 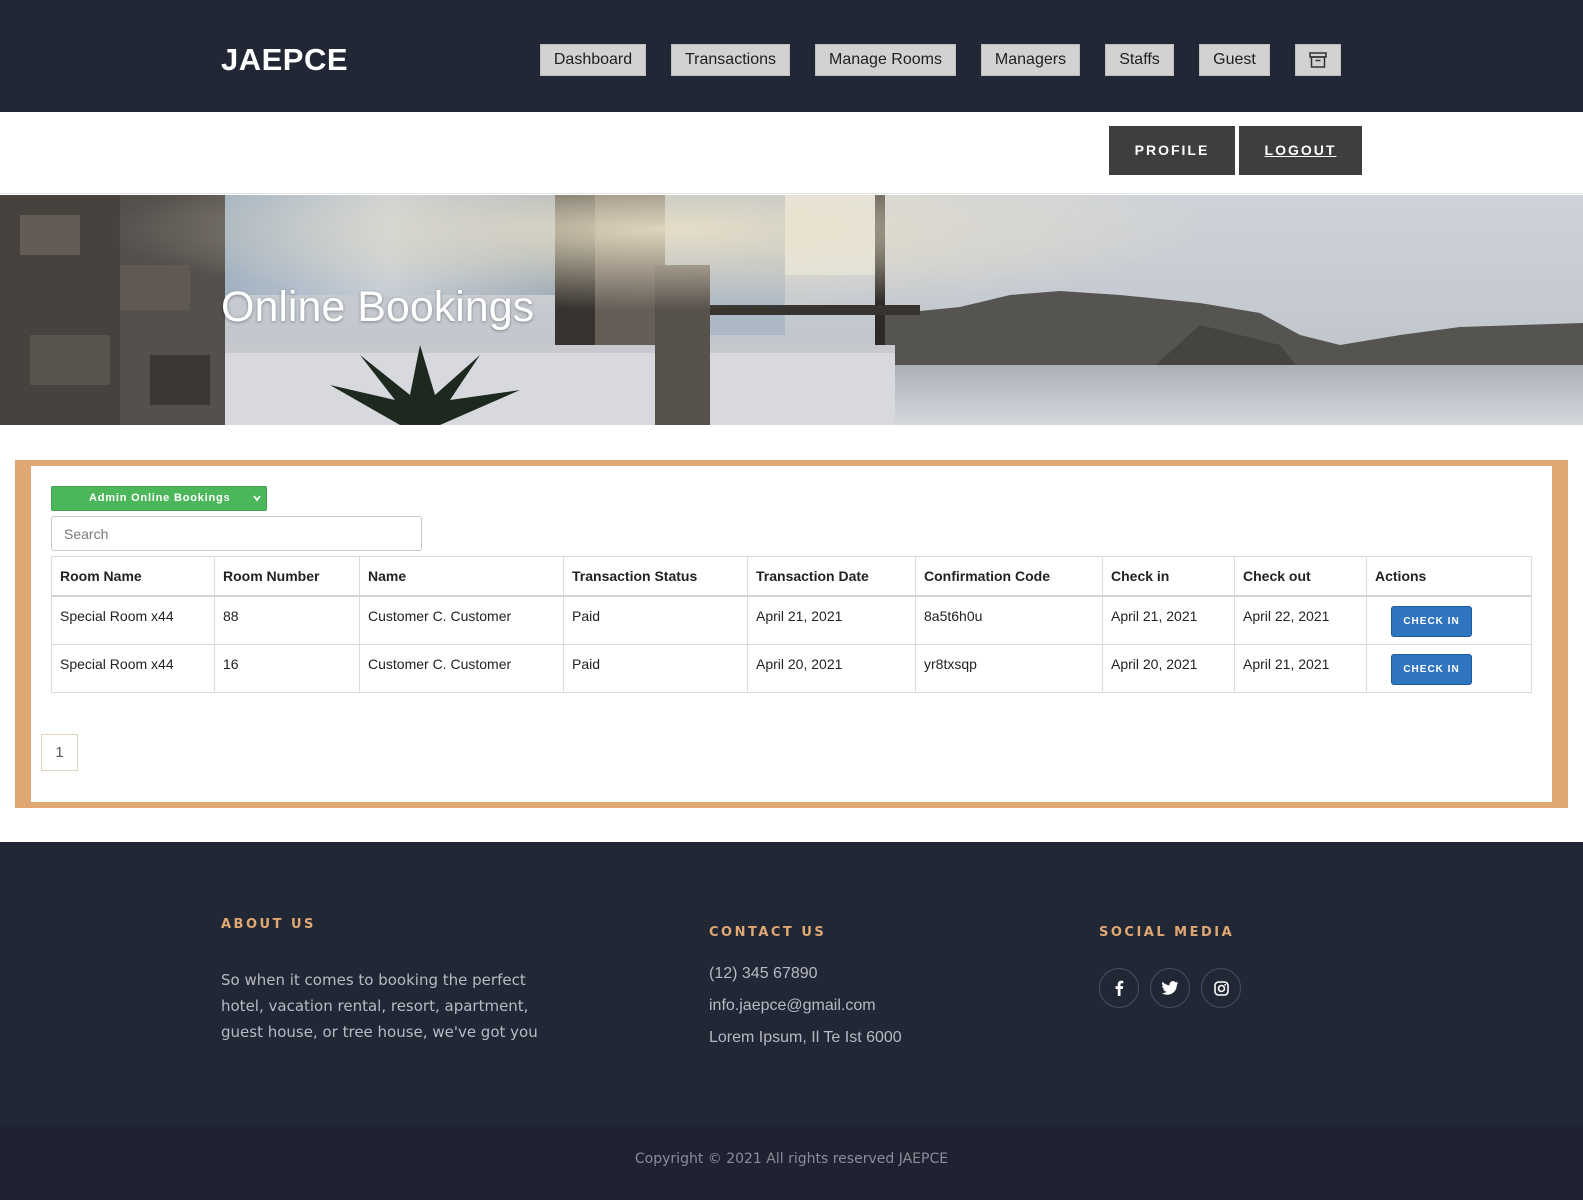 I want to click on social-heading: SOCIAL MEDIA, so click(x=1167, y=932).